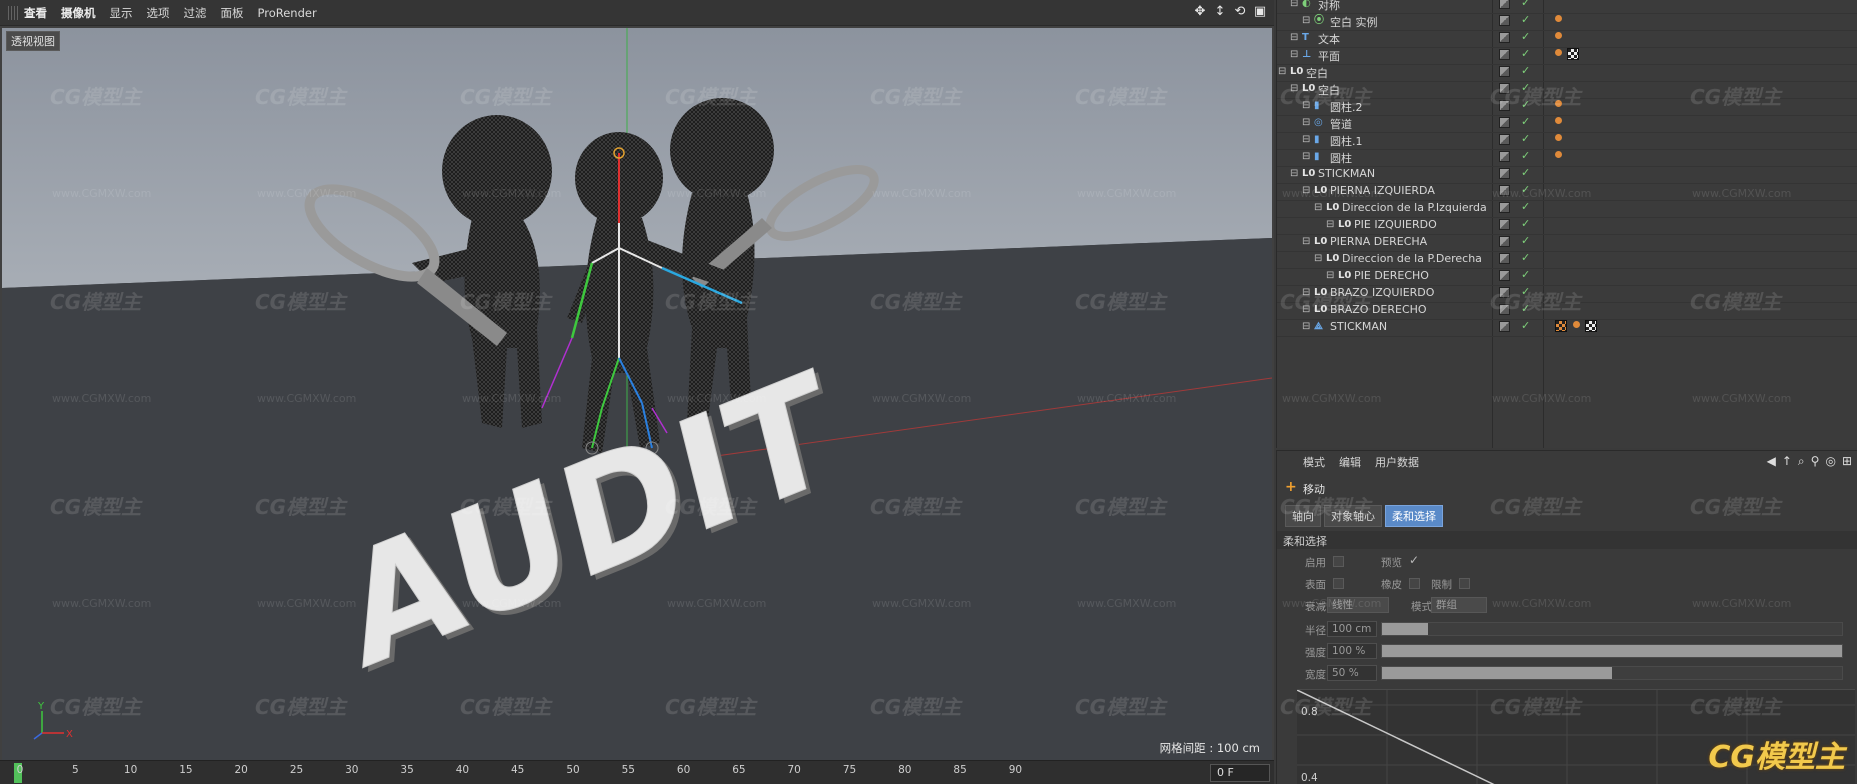 Image resolution: width=1857 pixels, height=784 pixels. What do you see at coordinates (1358, 605) in the screenshot?
I see `falloff-select: 线性` at bounding box center [1358, 605].